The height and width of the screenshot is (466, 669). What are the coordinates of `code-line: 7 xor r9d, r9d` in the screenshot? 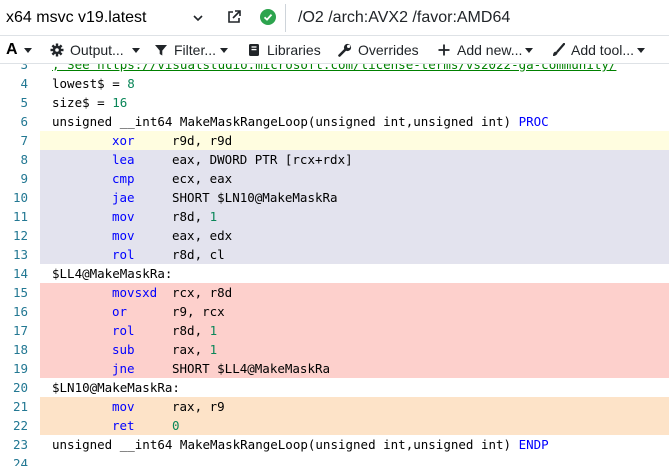 It's located at (334, 140).